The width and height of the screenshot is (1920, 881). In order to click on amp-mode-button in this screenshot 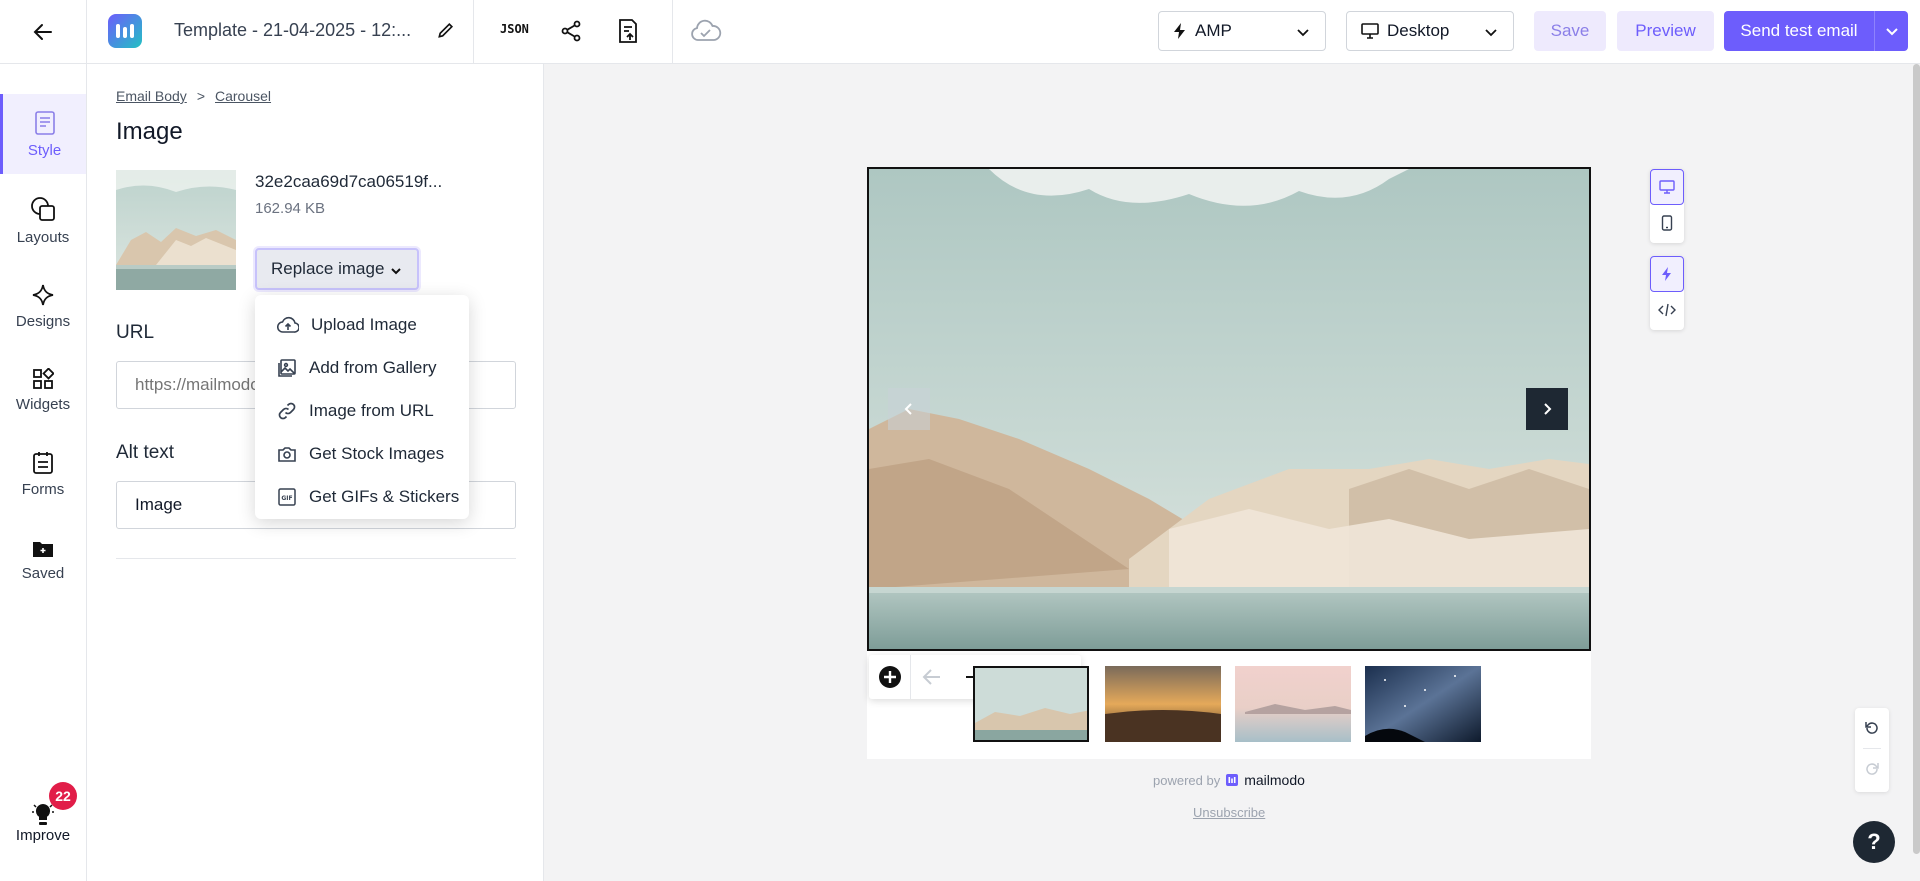, I will do `click(1667, 274)`.